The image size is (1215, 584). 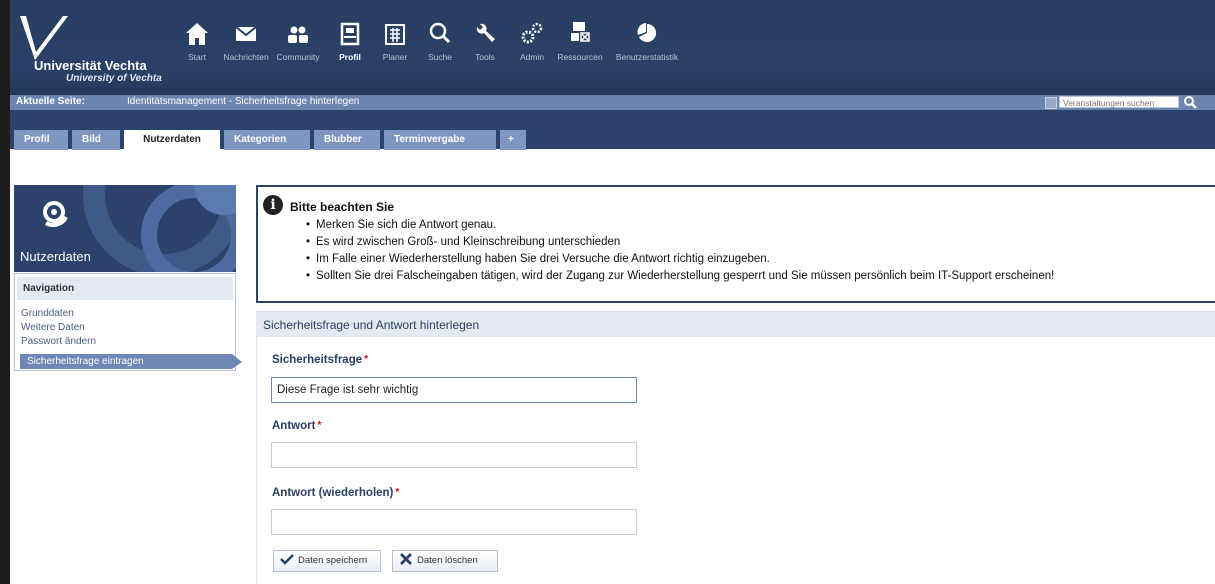 I want to click on search-scope-toggle, so click(x=1051, y=103).